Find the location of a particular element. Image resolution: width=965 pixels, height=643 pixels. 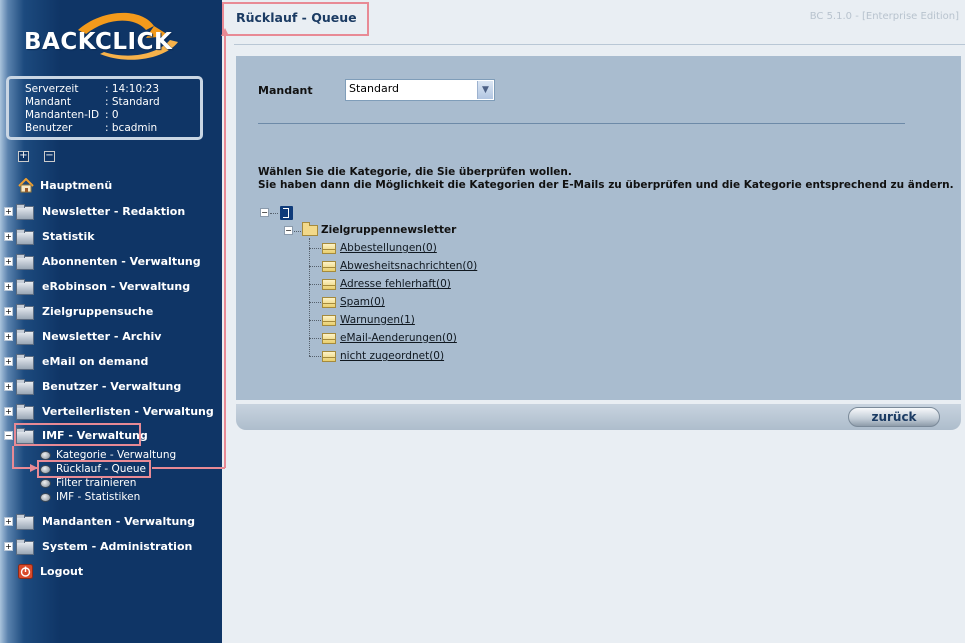

nav-item-system-administration: + System - Administration is located at coordinates (98, 546).